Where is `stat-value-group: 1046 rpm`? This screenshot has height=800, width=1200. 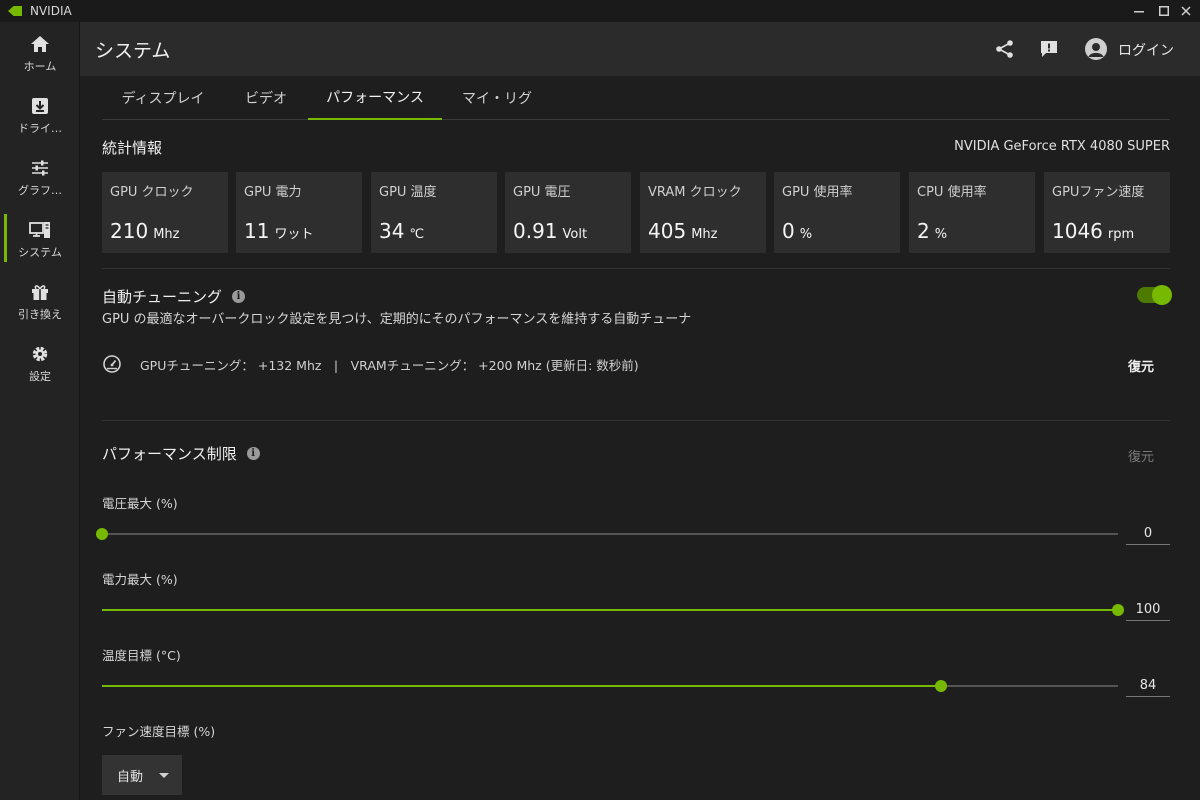 stat-value-group: 1046 rpm is located at coordinates (1093, 231).